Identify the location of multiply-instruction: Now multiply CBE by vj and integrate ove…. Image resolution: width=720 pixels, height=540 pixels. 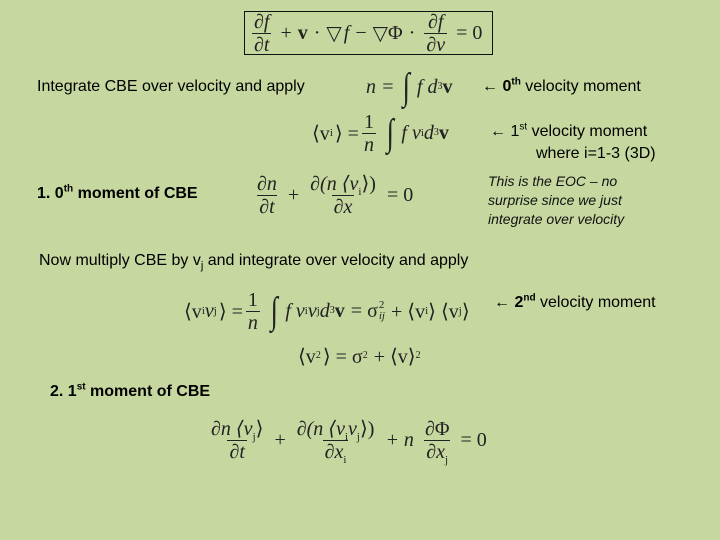
(254, 262).